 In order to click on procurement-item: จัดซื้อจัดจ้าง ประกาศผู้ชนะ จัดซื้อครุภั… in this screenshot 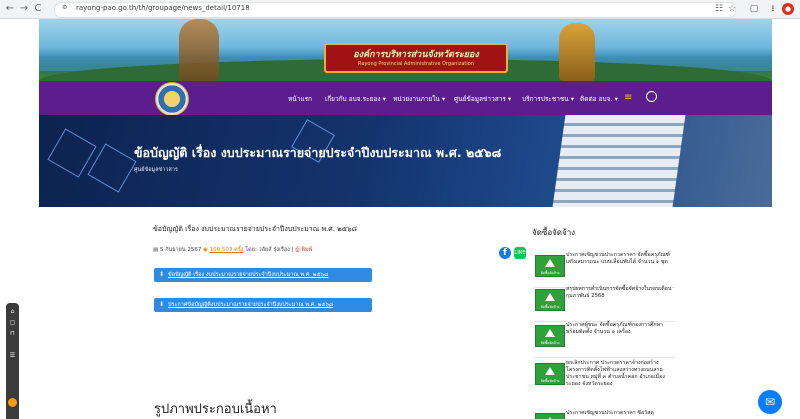, I will do `click(655, 340)`.